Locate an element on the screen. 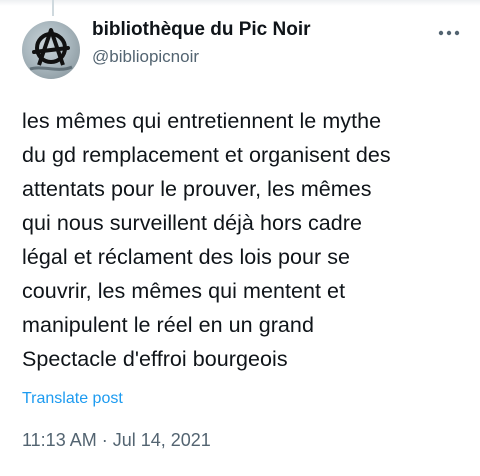  post-text-line: couvrir, les mêmes qui mentent et is located at coordinates (184, 291).